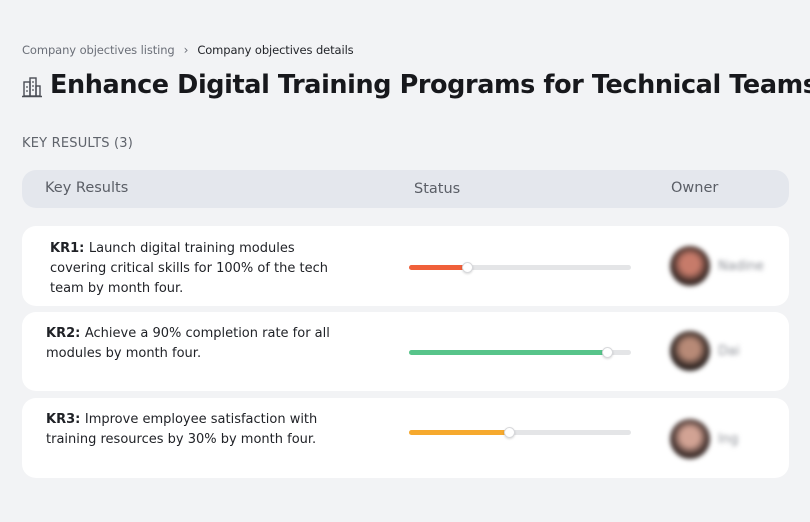 The image size is (810, 522). Describe the element at coordinates (275, 50) in the screenshot. I see `breadcrumb-current: Company objectives details` at that location.